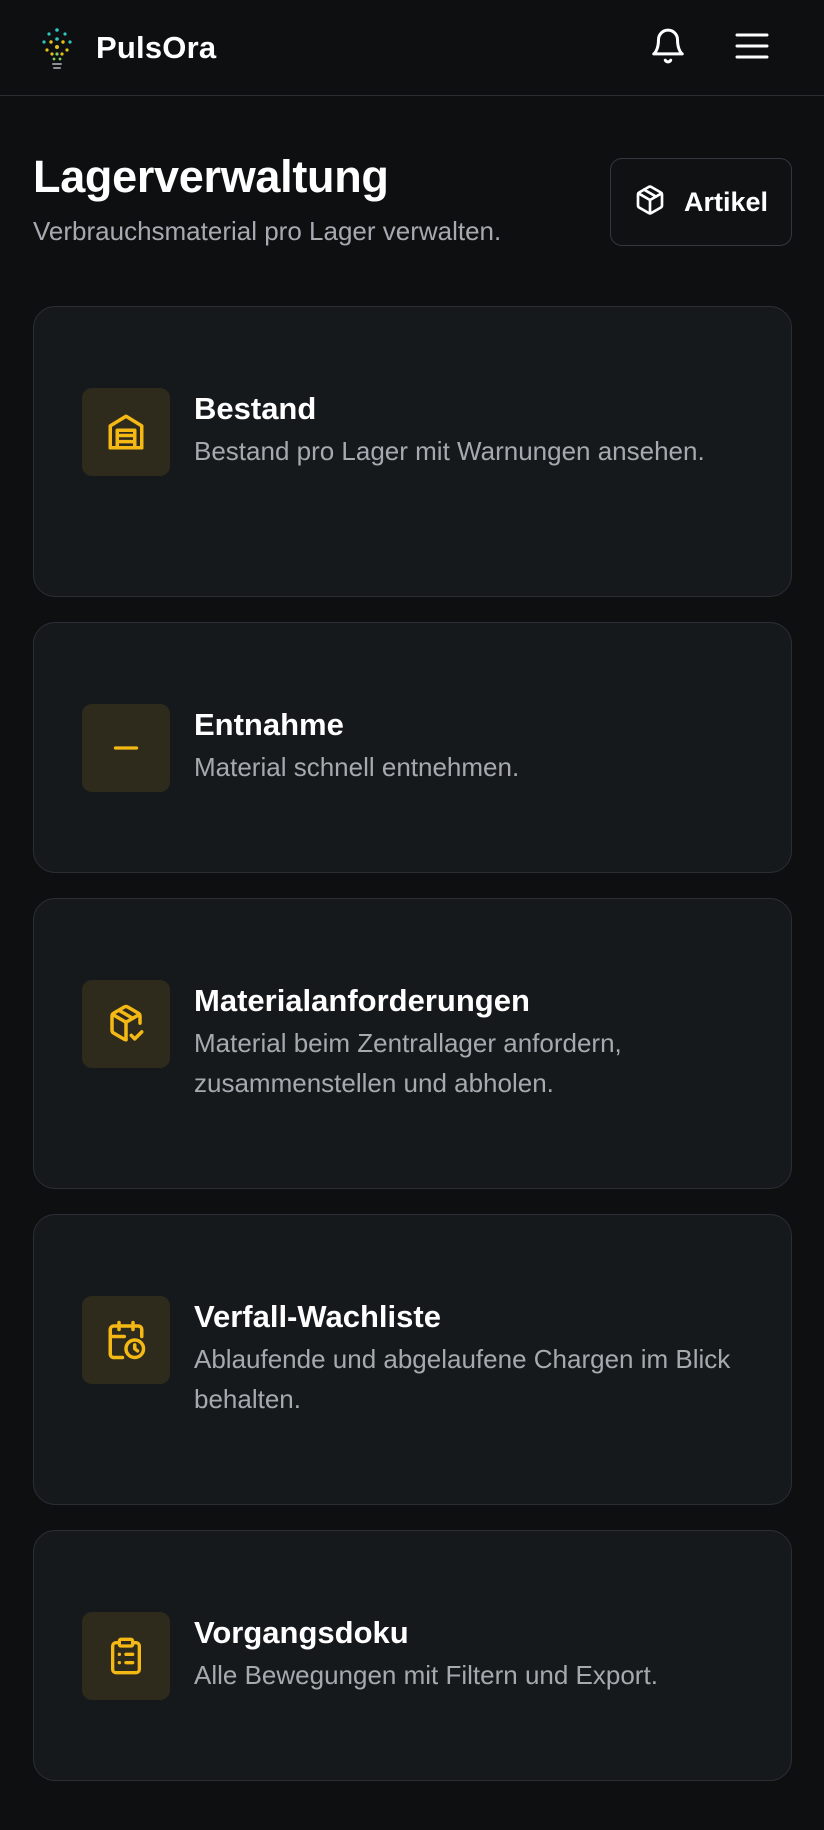  What do you see at coordinates (301, 1632) in the screenshot?
I see `card-title: Vorgangsdoku` at bounding box center [301, 1632].